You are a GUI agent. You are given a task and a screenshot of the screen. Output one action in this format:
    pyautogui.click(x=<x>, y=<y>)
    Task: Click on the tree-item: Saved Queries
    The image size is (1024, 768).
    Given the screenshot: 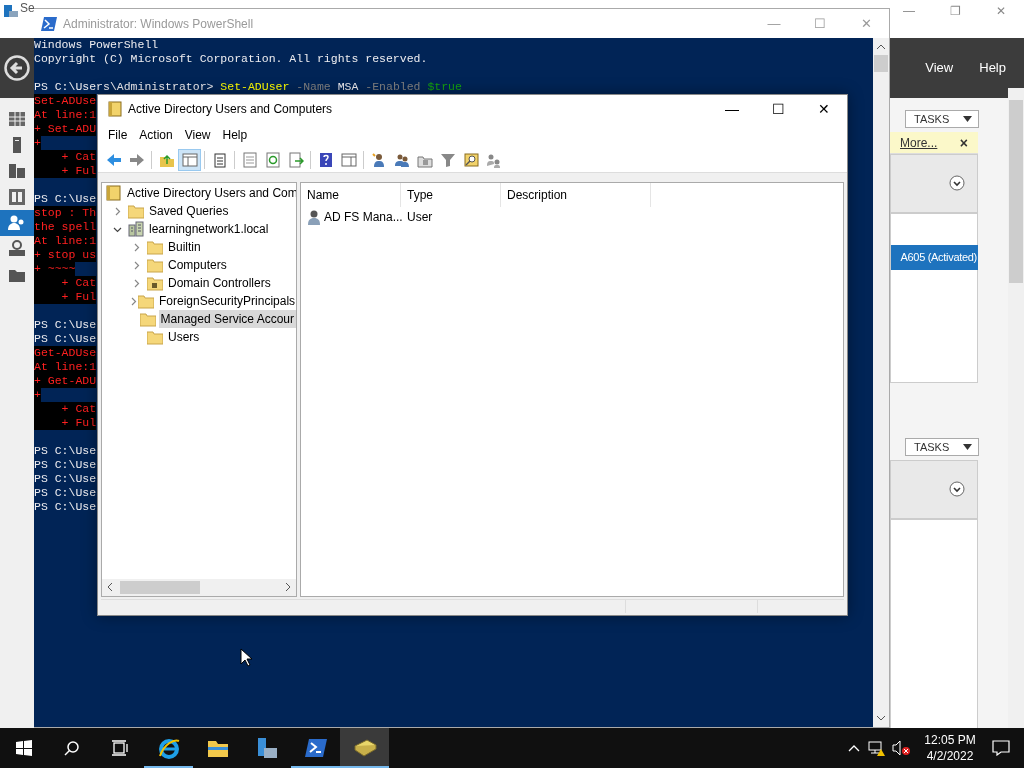 What is the action you would take?
    pyautogui.click(x=189, y=211)
    